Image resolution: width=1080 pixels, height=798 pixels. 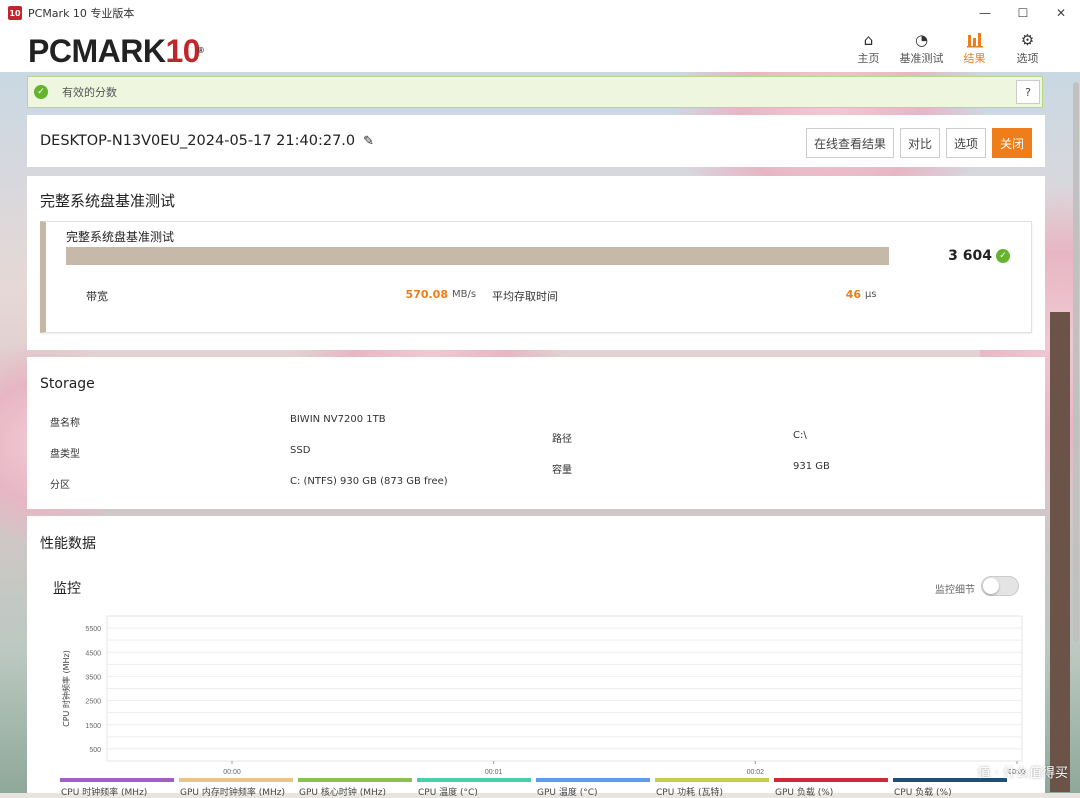 I want to click on score-bar, so click(x=477, y=256).